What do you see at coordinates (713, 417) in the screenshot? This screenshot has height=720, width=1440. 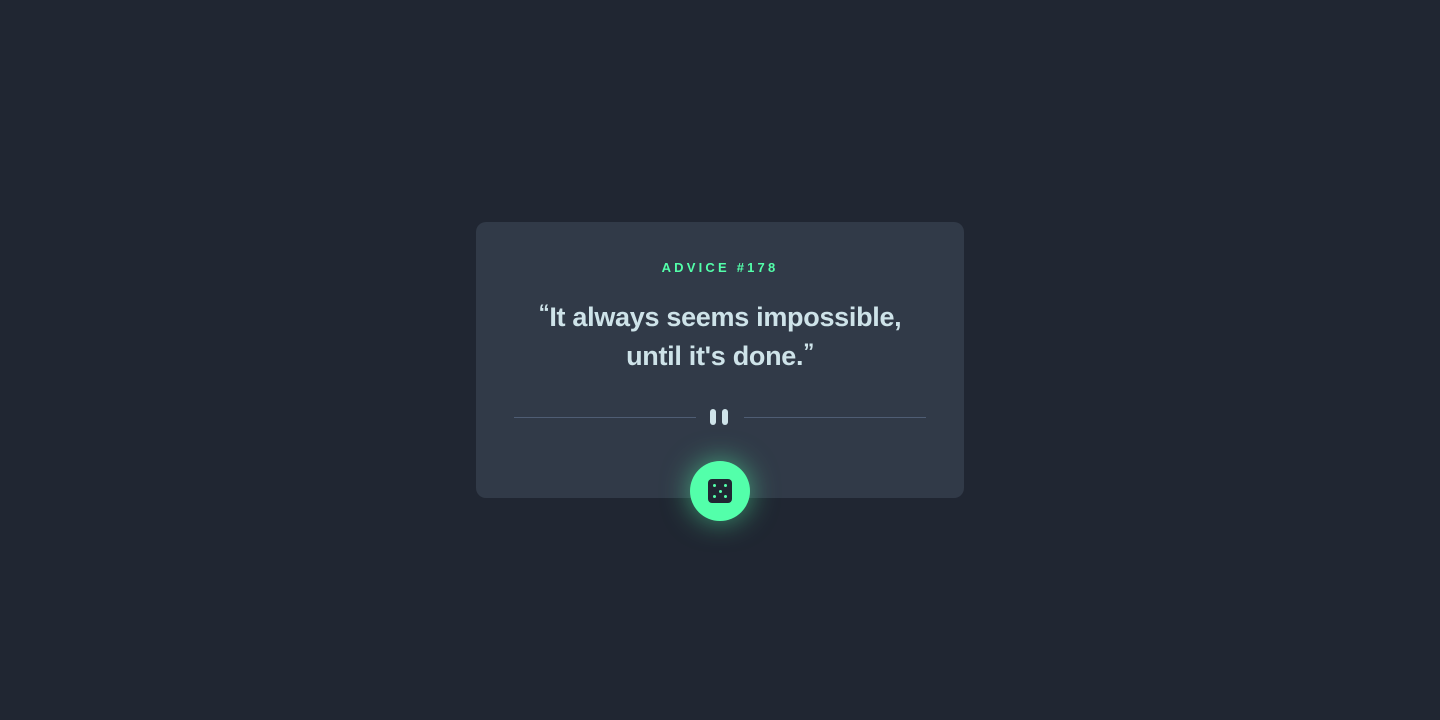 I see `pause-bar-left` at bounding box center [713, 417].